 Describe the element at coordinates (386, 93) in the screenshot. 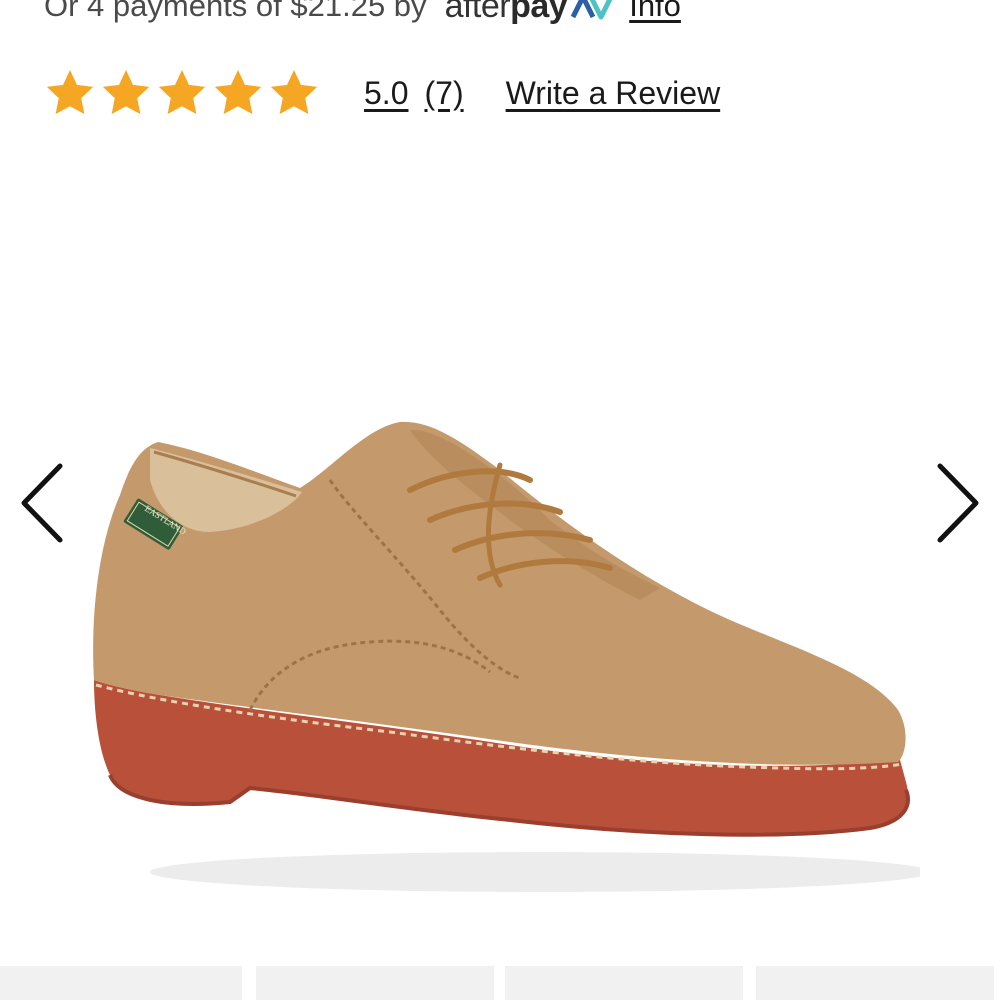

I see `rating-value-link: 5.0` at that location.